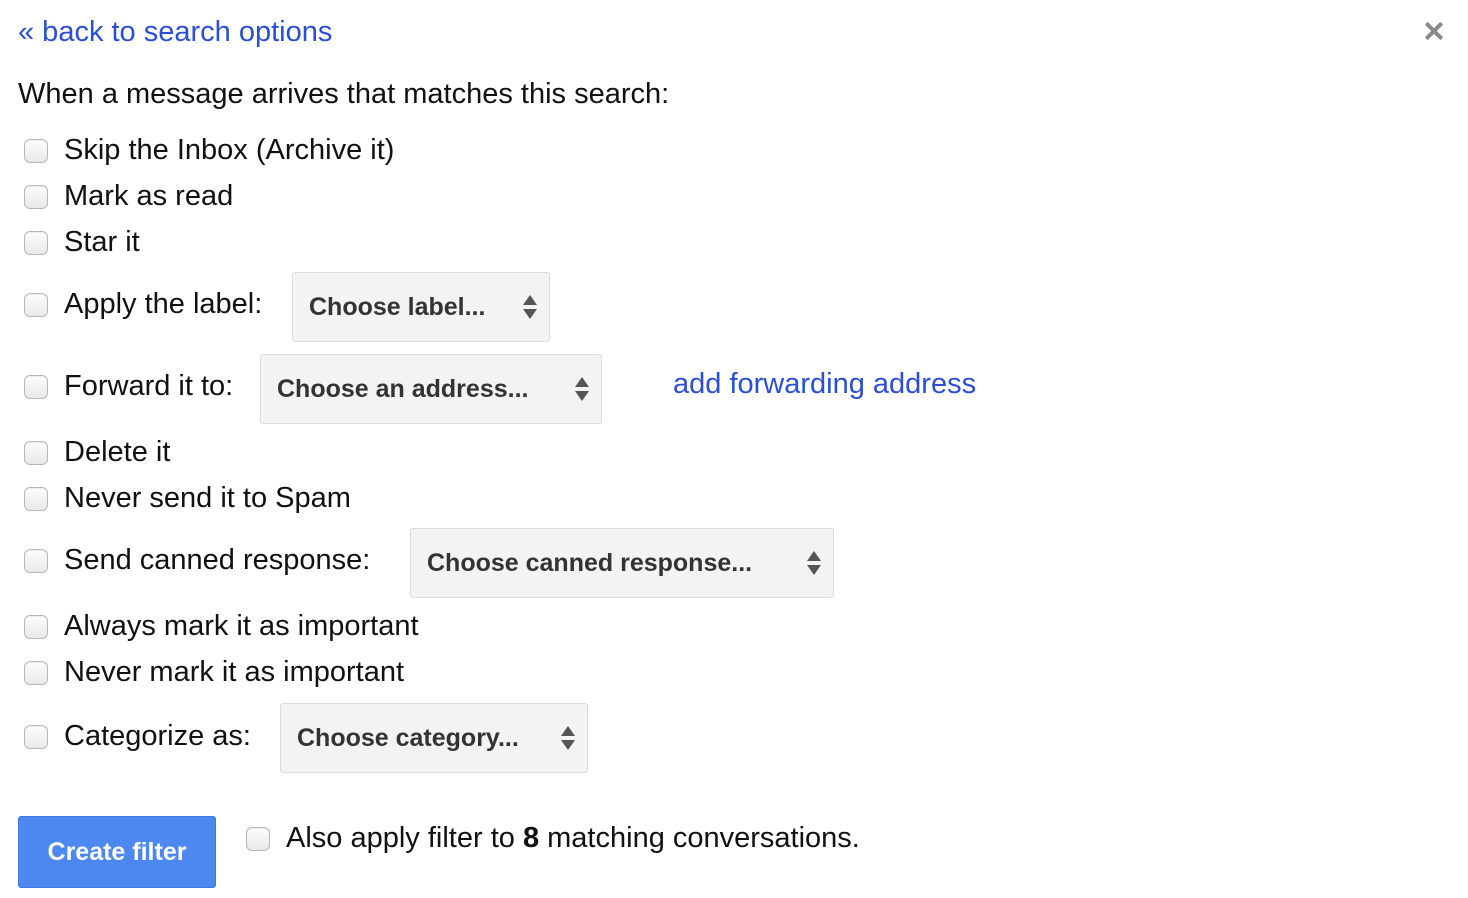 Image resolution: width=1468 pixels, height=898 pixels. I want to click on delete-it-checkbox, so click(36, 452).